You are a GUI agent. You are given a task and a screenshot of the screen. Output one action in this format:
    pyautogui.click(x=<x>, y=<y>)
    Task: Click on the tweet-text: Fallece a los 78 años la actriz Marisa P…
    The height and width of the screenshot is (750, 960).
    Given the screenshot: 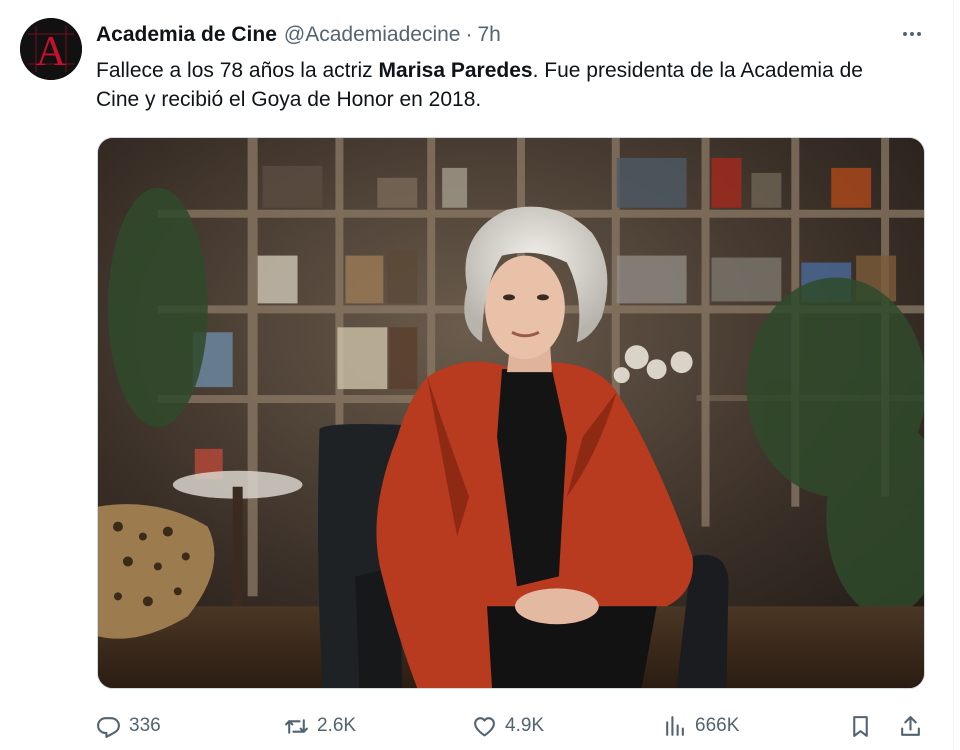 What is the action you would take?
    pyautogui.click(x=496, y=85)
    